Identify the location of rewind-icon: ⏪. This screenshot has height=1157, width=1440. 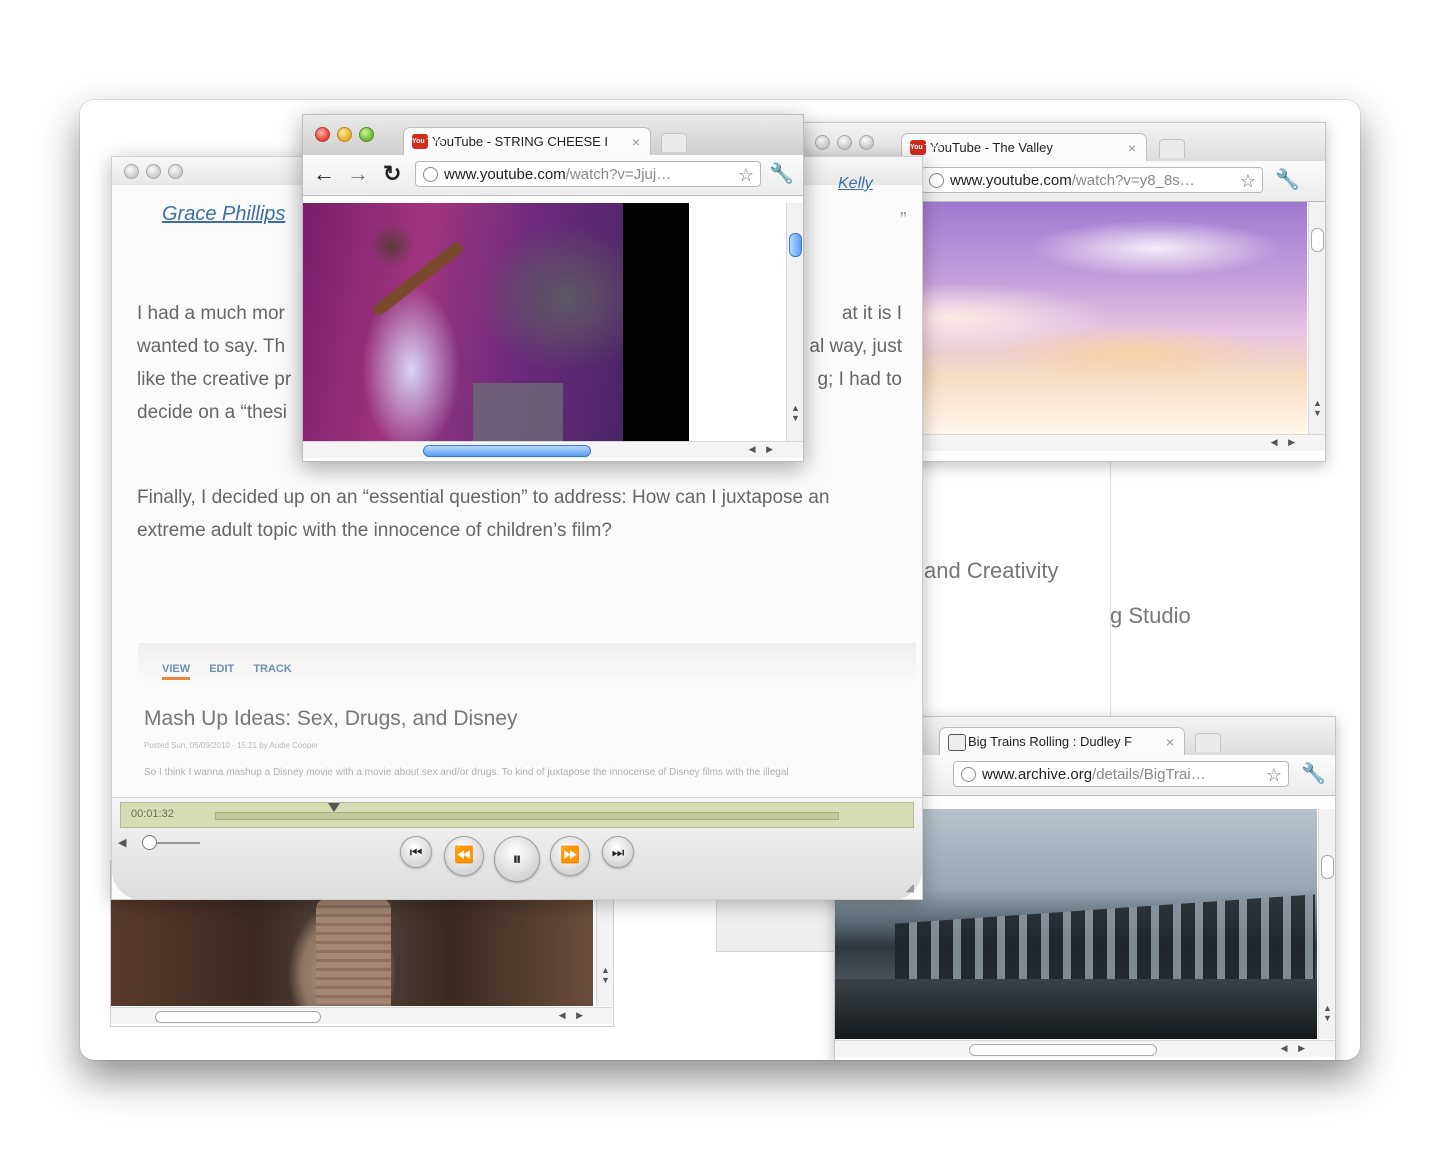
(464, 855).